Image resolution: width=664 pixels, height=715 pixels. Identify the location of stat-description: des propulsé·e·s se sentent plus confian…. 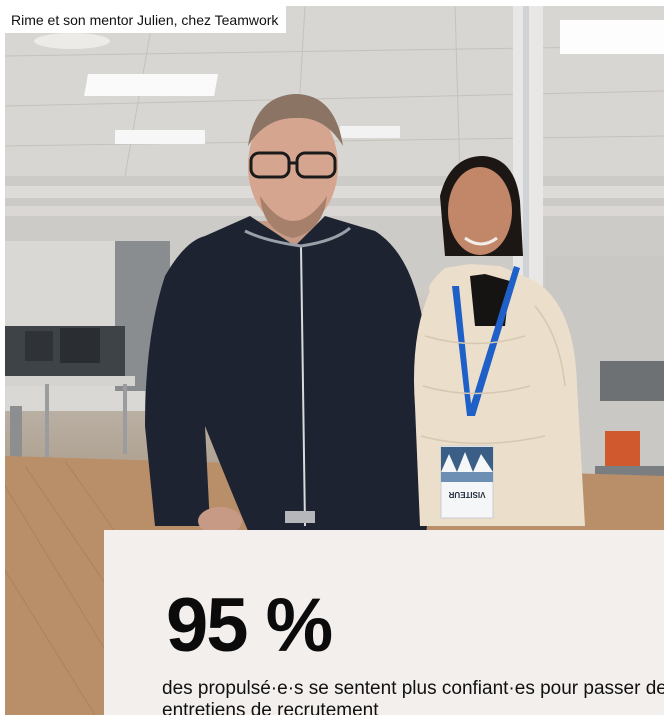
(413, 696).